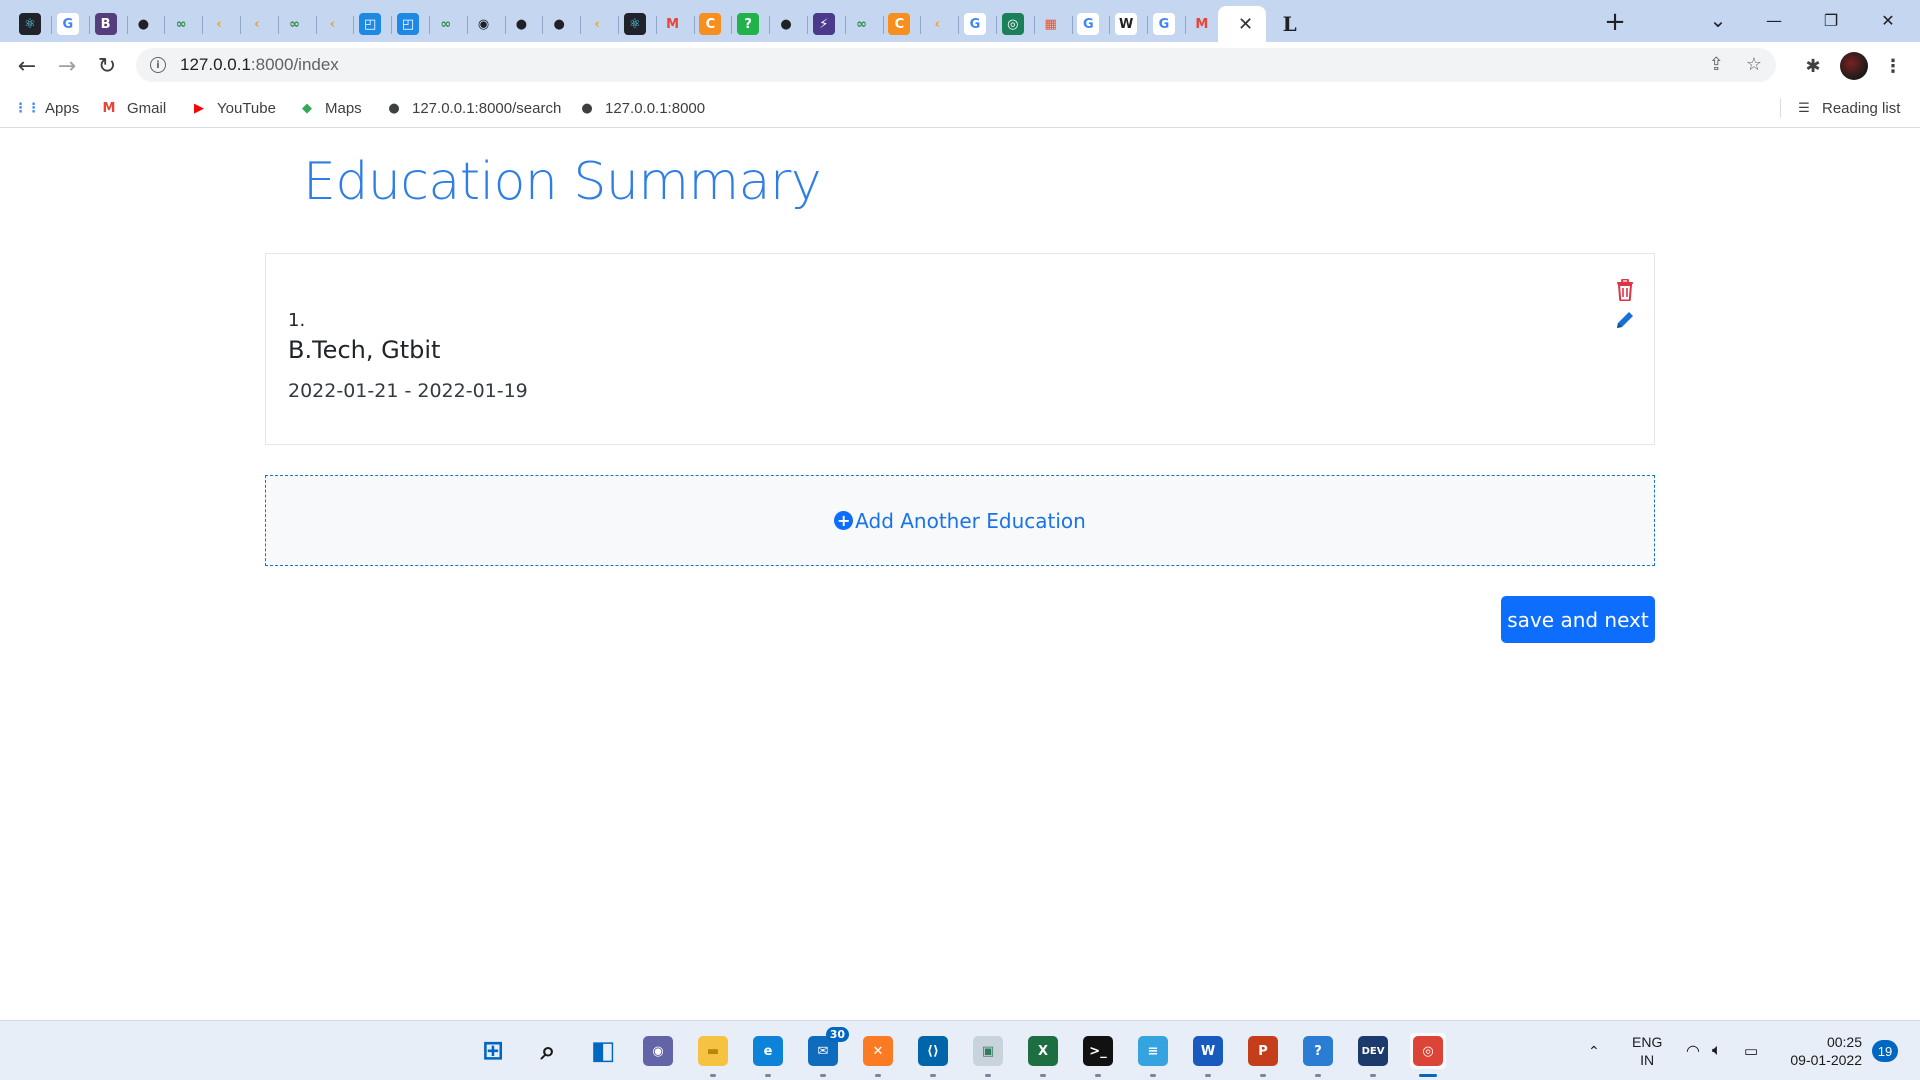 Image resolution: width=1920 pixels, height=1080 pixels. I want to click on language-indicator: ENG IN, so click(1647, 1051).